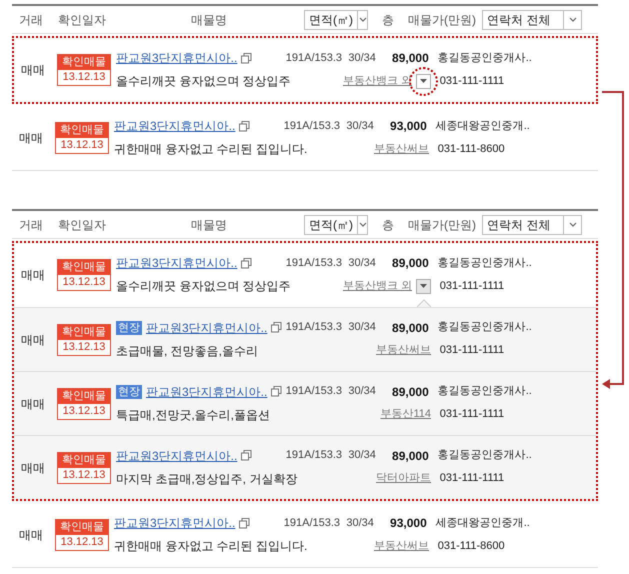  What do you see at coordinates (405, 414) in the screenshot?
I see `source-link: 부동산114` at bounding box center [405, 414].